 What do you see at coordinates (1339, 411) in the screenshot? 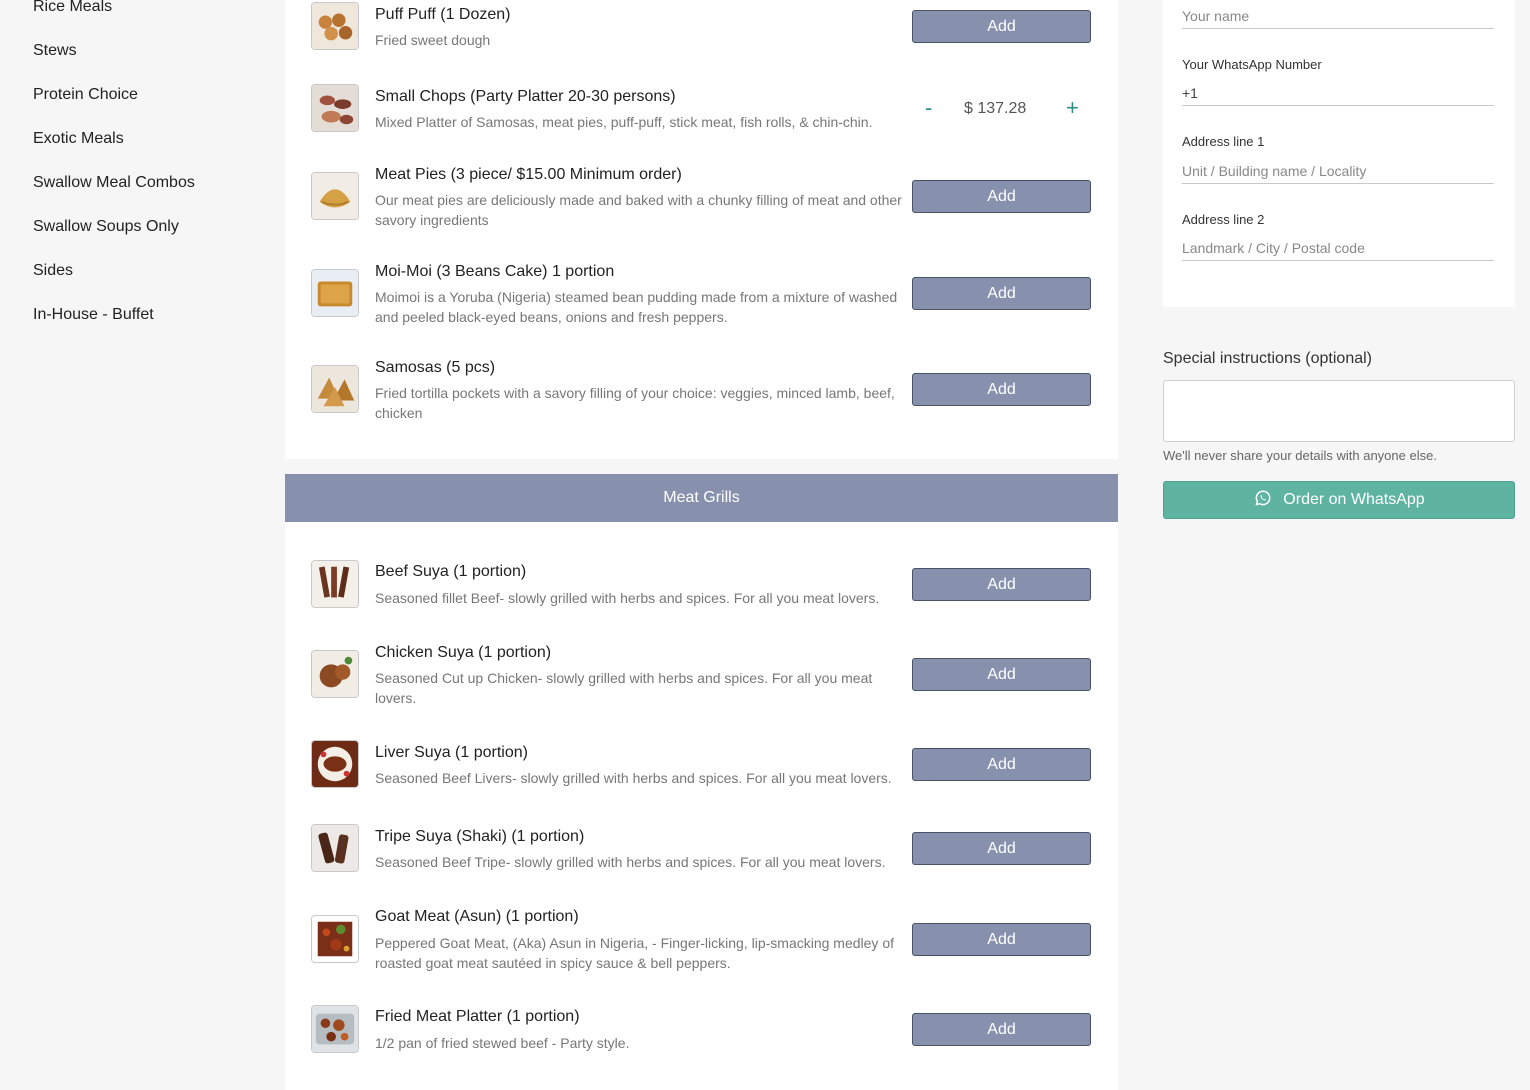
I see `special-instructions-input` at bounding box center [1339, 411].